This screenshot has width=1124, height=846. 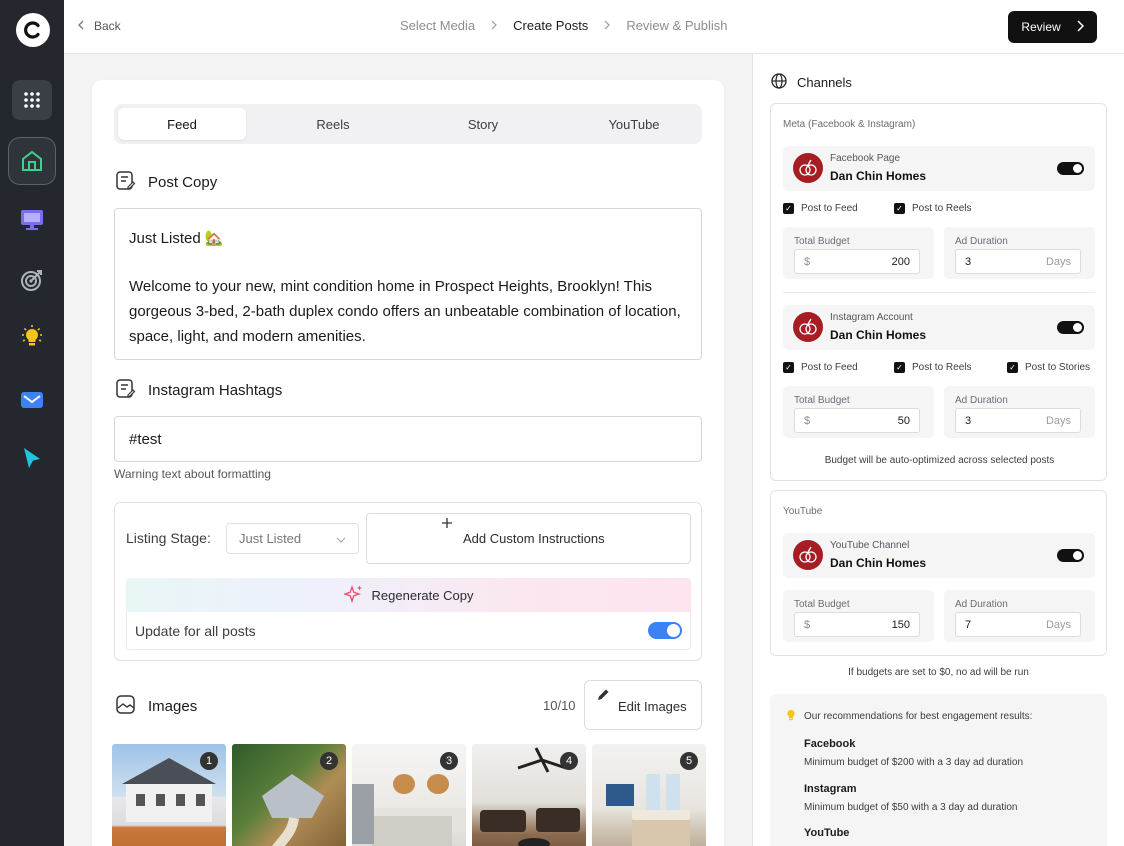 I want to click on youtube-account: YouTube Channel Dan Chin Homes, so click(x=939, y=555).